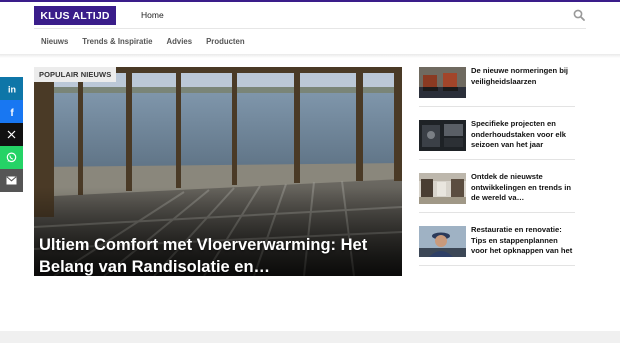 The height and width of the screenshot is (343, 620). I want to click on share-x-button, so click(11, 134).